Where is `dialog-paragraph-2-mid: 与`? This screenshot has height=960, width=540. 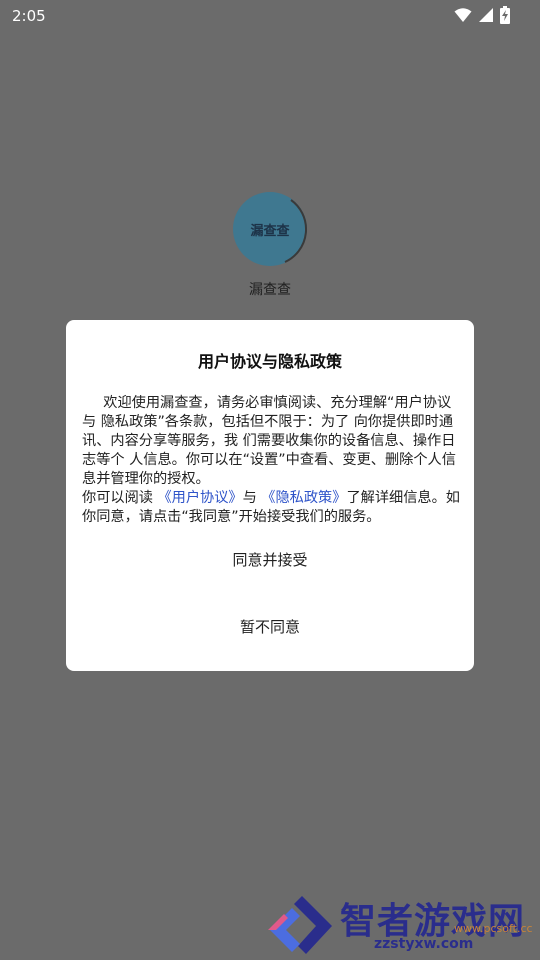 dialog-paragraph-2-mid: 与 is located at coordinates (252, 498).